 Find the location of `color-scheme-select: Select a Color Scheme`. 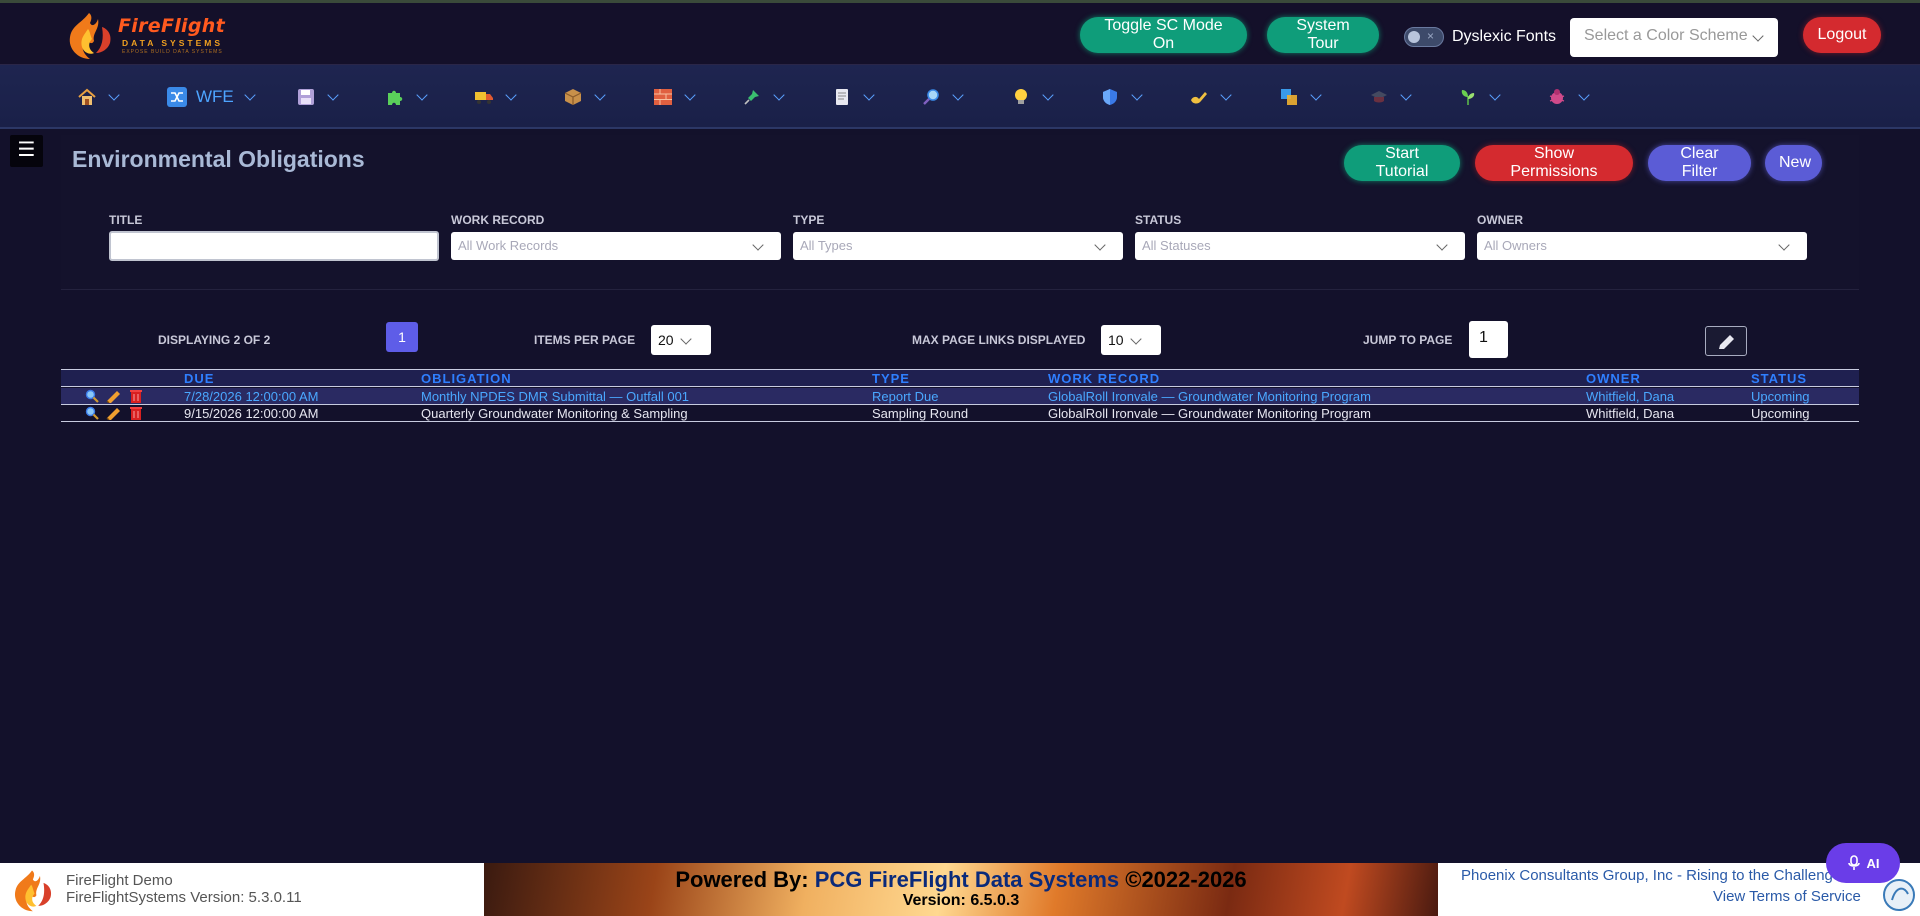

color-scheme-select: Select a Color Scheme is located at coordinates (1674, 37).